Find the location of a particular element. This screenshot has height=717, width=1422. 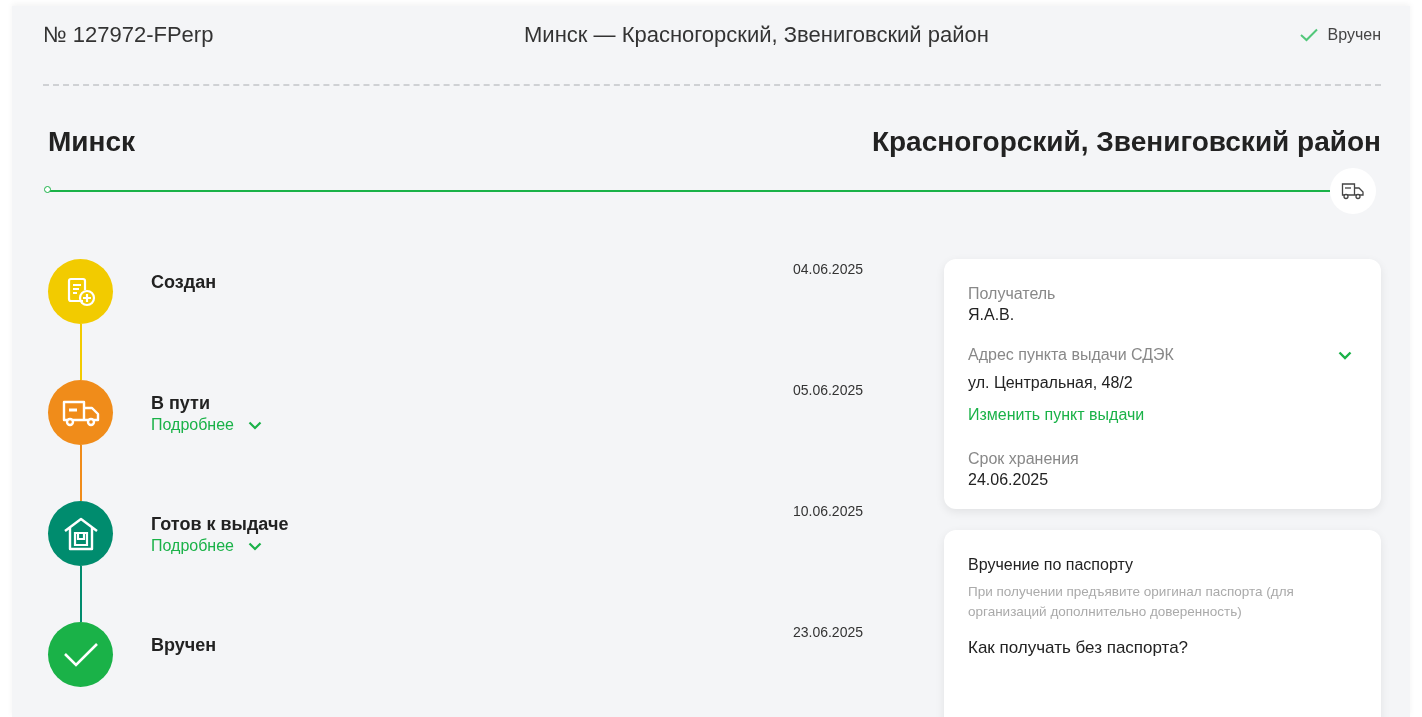

pickup-address: ул. Центральная, 48/2 is located at coordinates (1051, 383).